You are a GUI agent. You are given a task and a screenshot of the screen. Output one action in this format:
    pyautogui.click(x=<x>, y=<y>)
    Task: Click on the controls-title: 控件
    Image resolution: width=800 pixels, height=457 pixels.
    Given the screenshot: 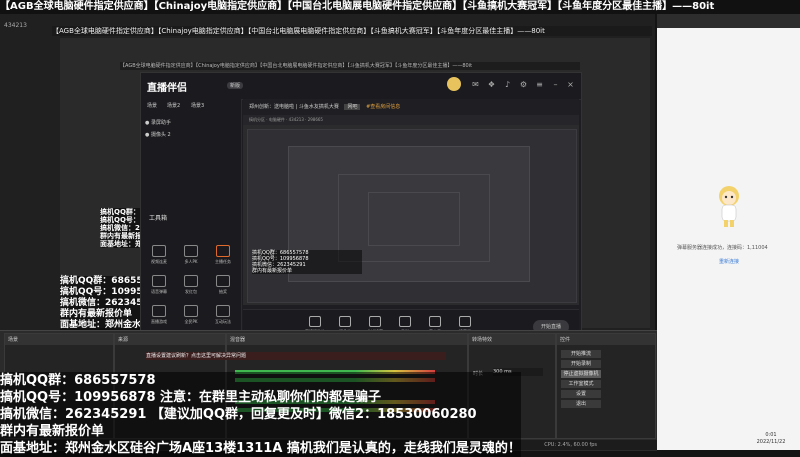 What is the action you would take?
    pyautogui.click(x=606, y=339)
    